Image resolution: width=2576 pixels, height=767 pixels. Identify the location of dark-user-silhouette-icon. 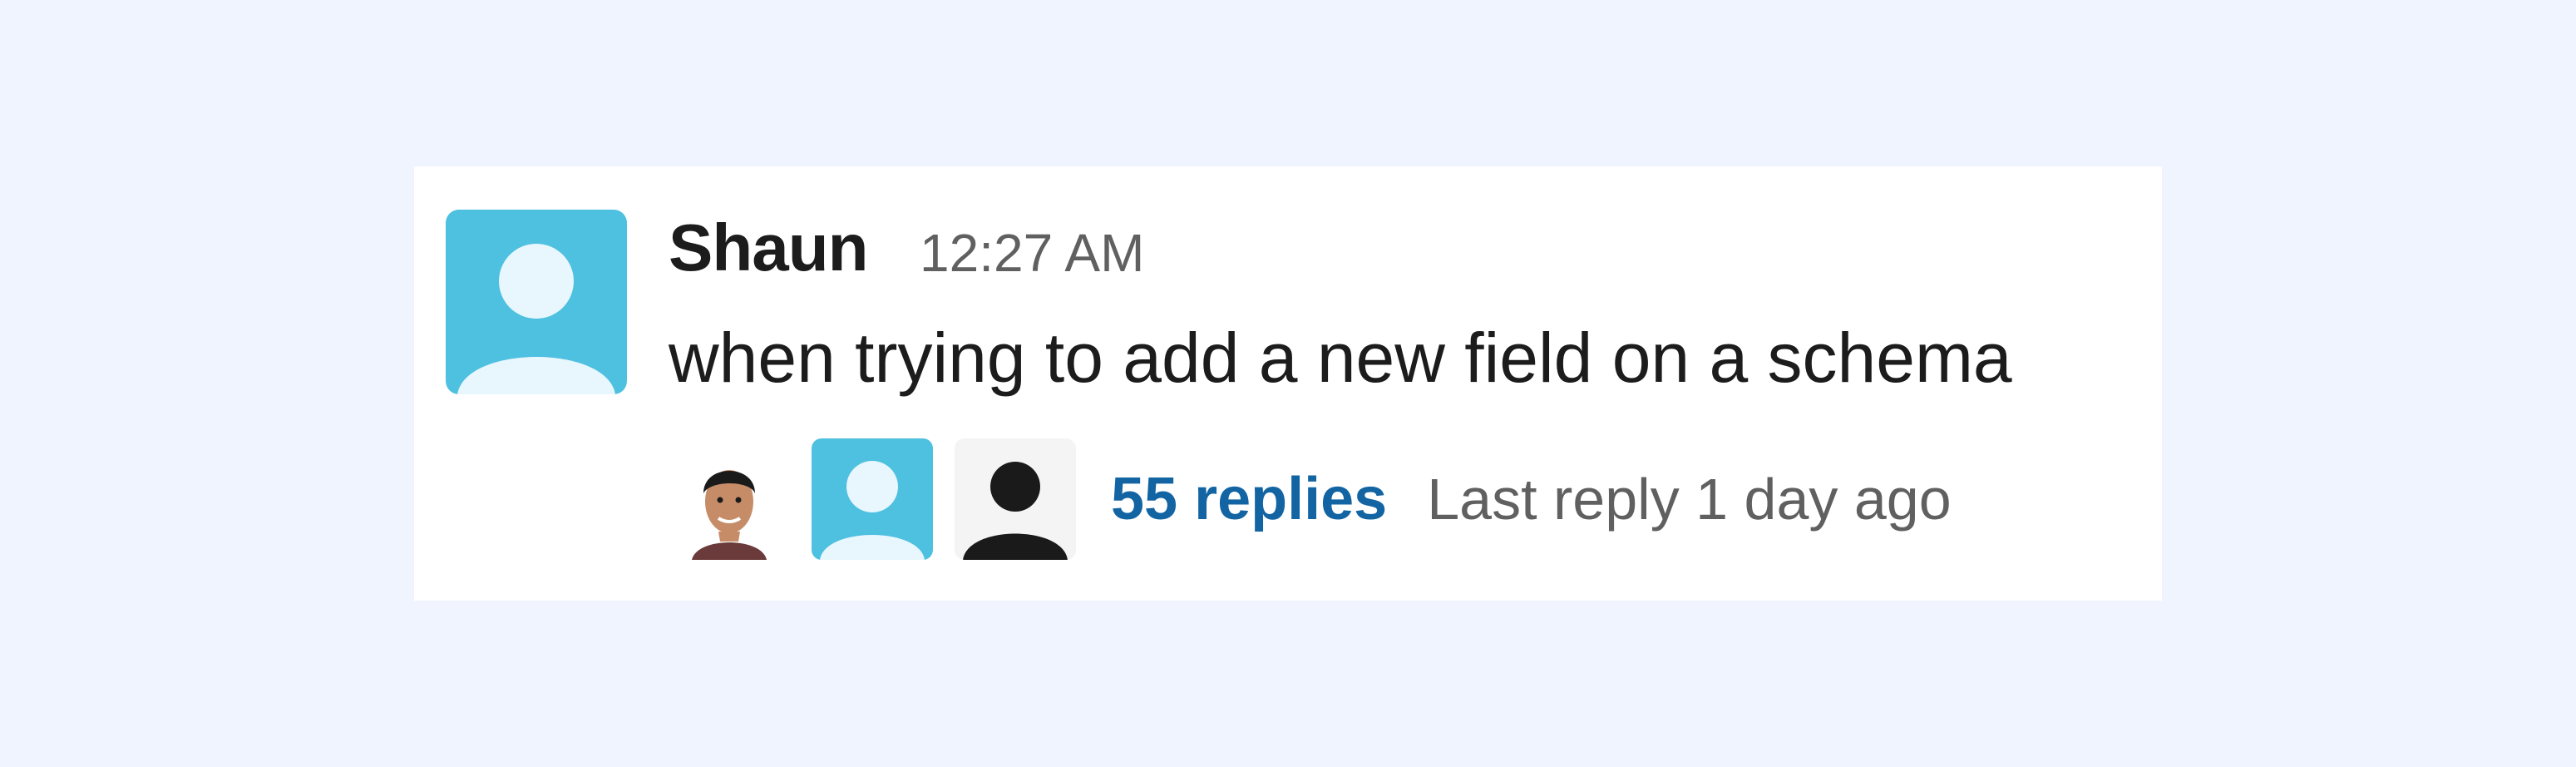
(1015, 499).